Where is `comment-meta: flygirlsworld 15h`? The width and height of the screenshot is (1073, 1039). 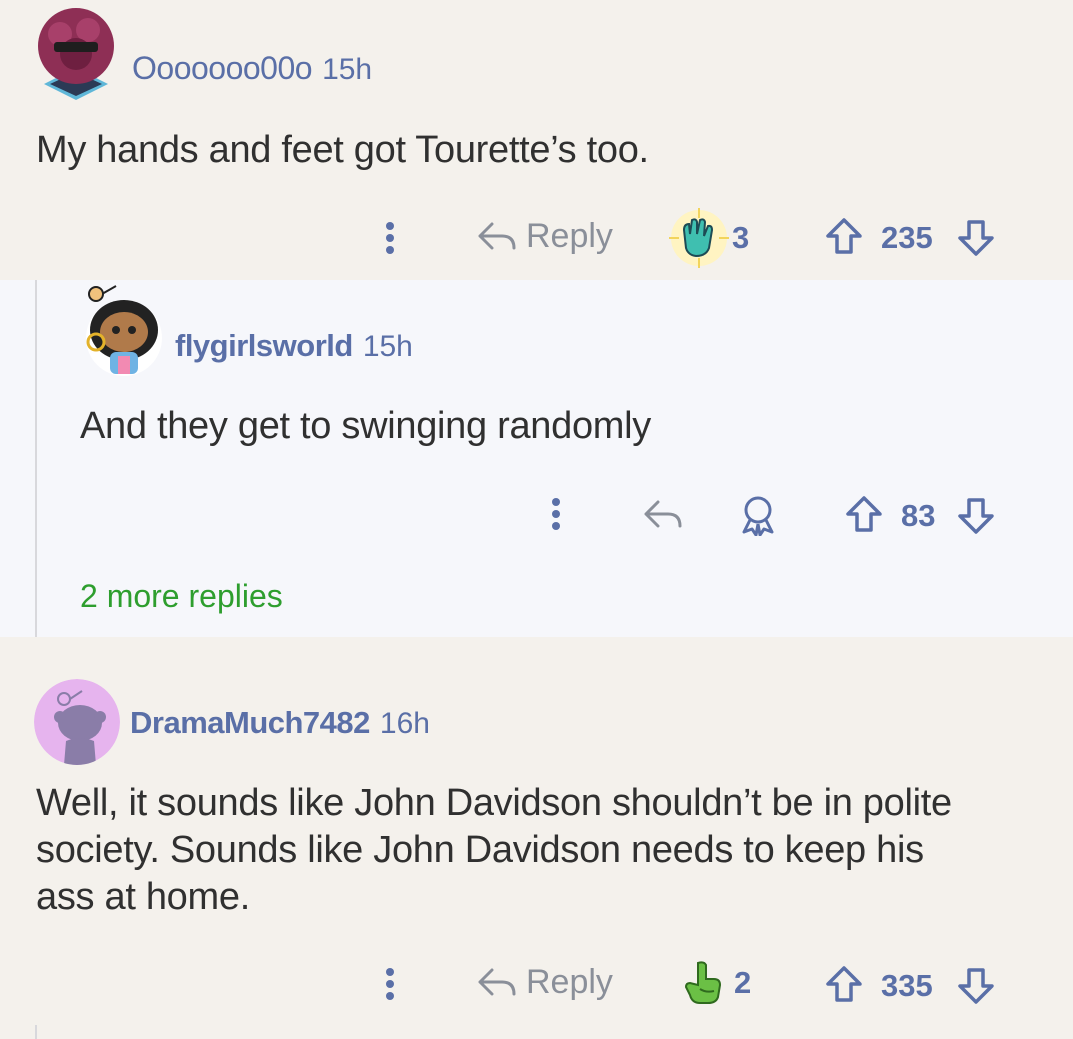 comment-meta: flygirlsworld 15h is located at coordinates (294, 346).